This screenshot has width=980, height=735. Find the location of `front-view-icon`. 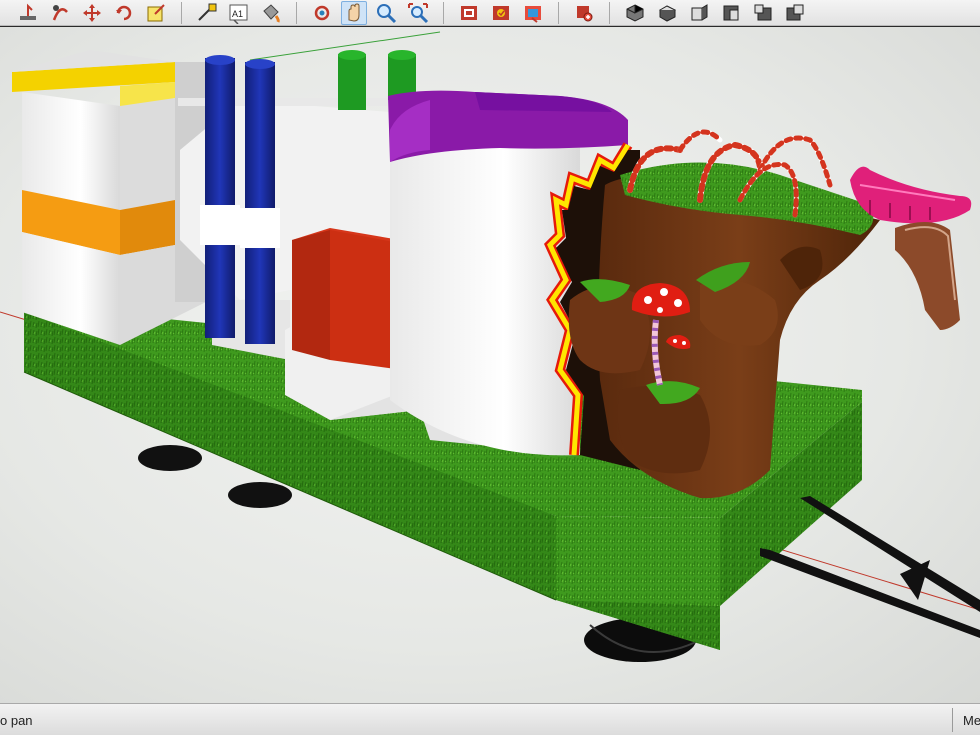

front-view-icon is located at coordinates (699, 11).